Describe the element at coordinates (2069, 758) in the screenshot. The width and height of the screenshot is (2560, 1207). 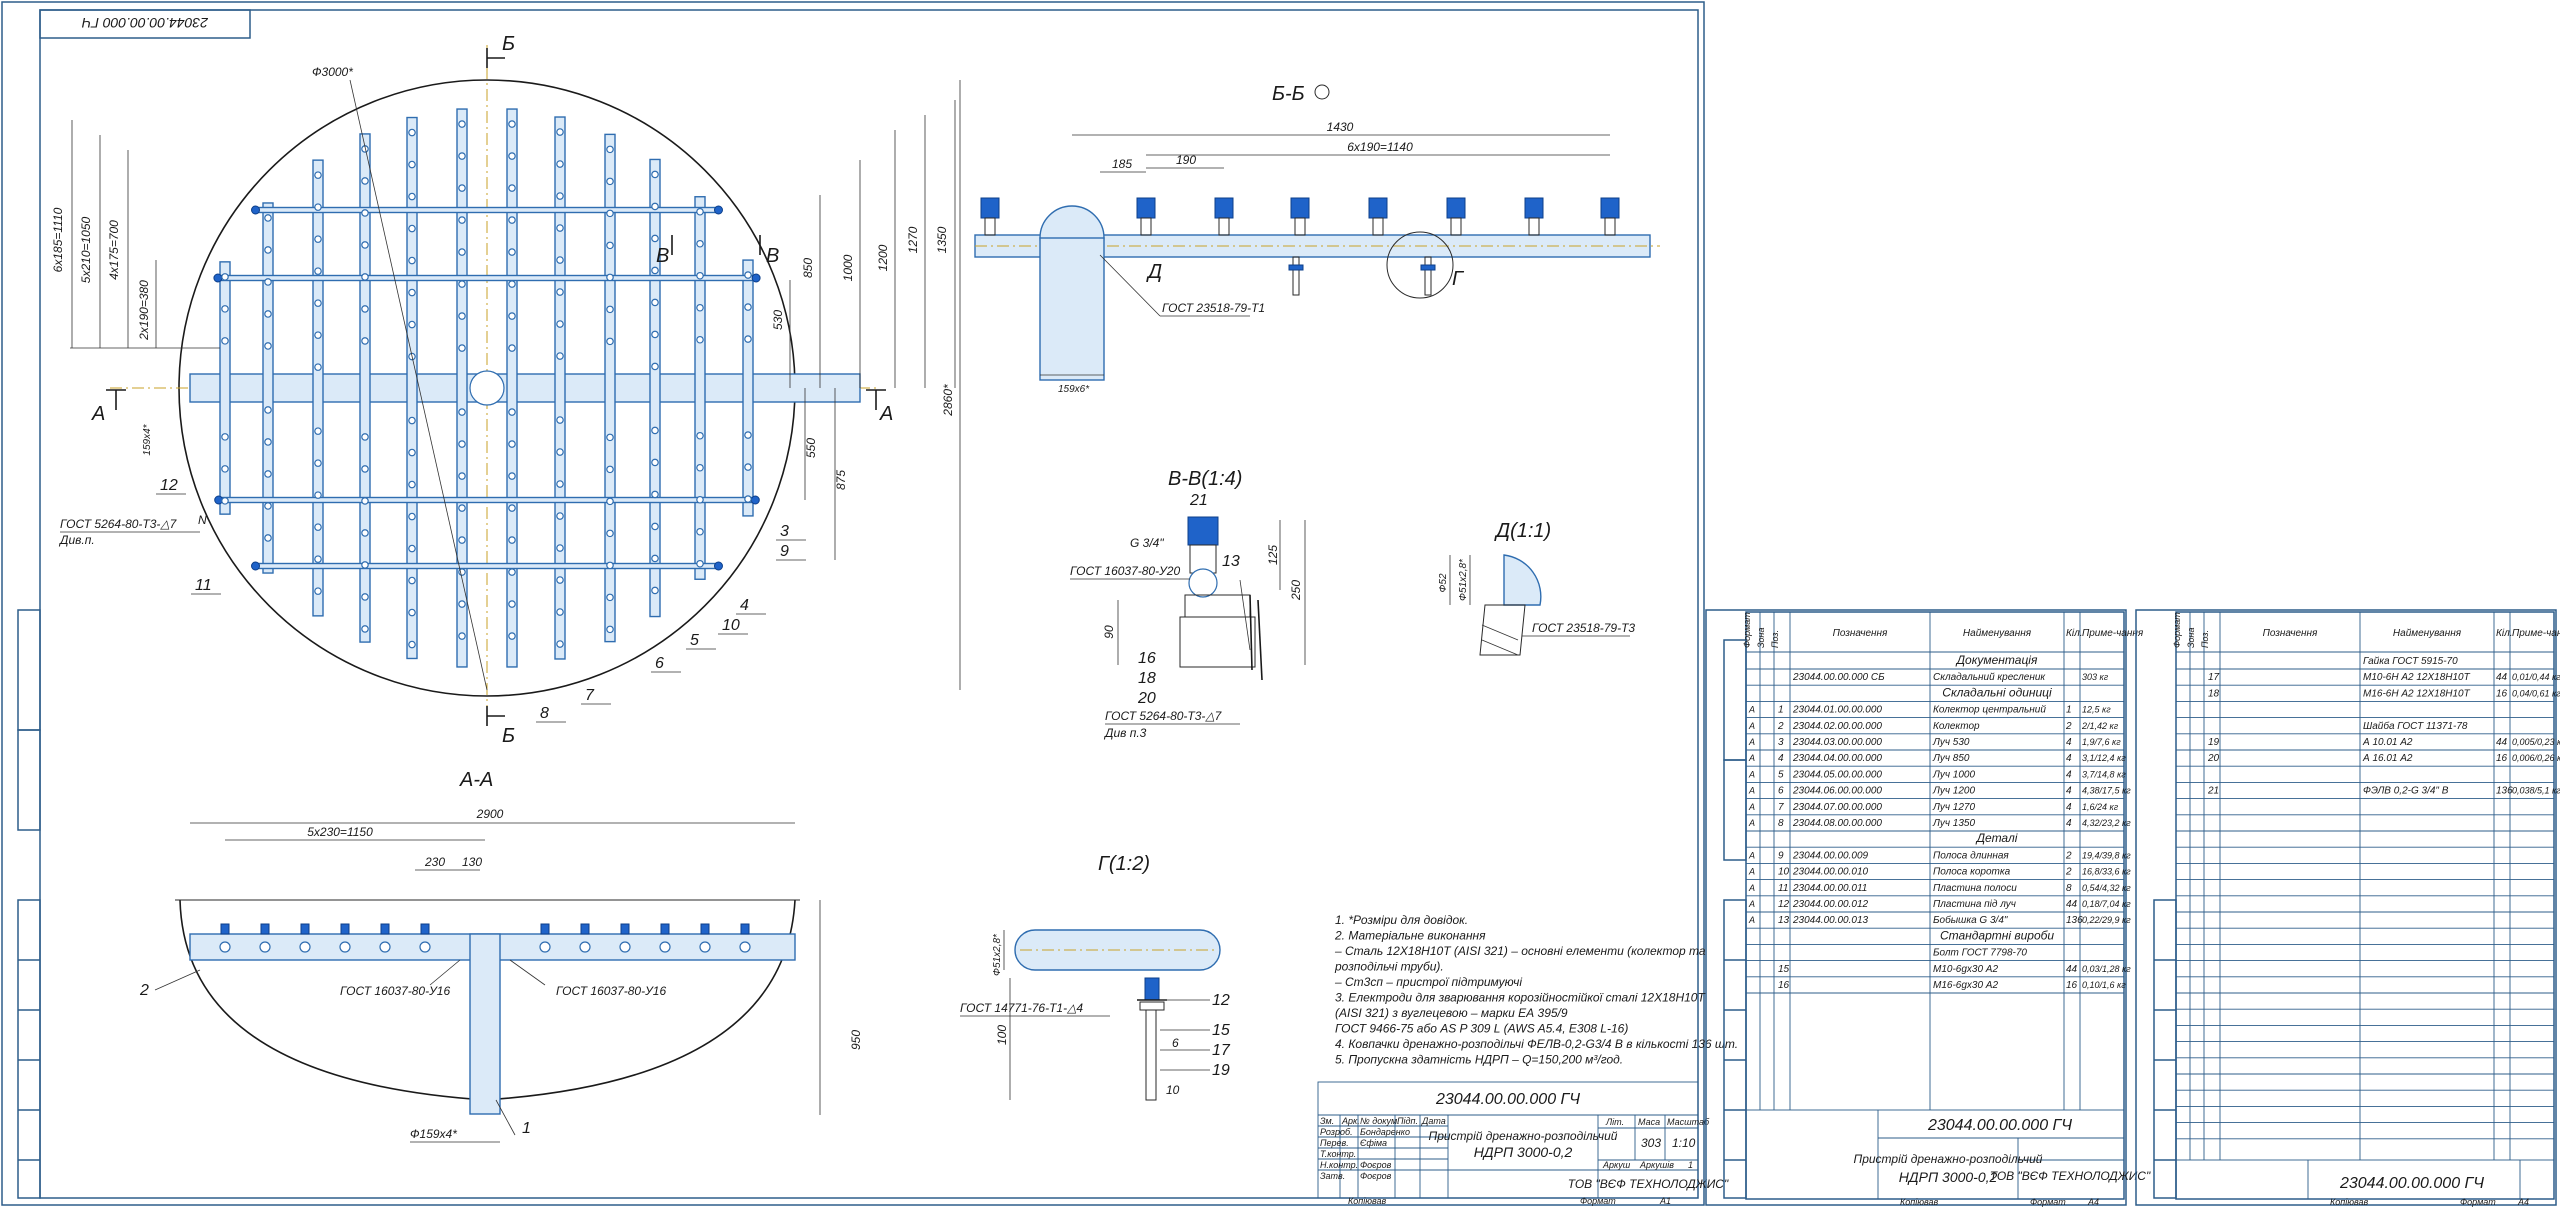
I see `spec1-cell: 4` at that location.